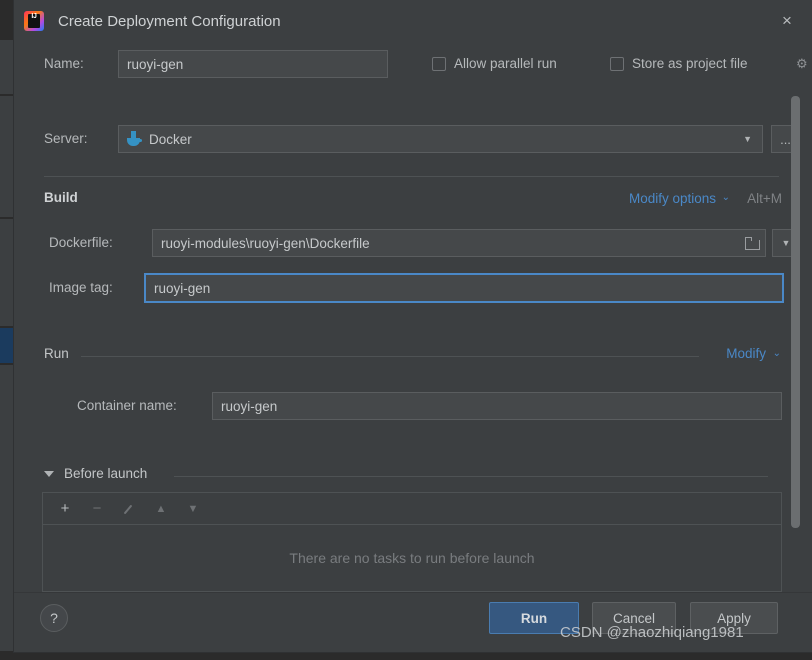 The image size is (812, 660). I want to click on gear-icon: ⚙, so click(804, 64).